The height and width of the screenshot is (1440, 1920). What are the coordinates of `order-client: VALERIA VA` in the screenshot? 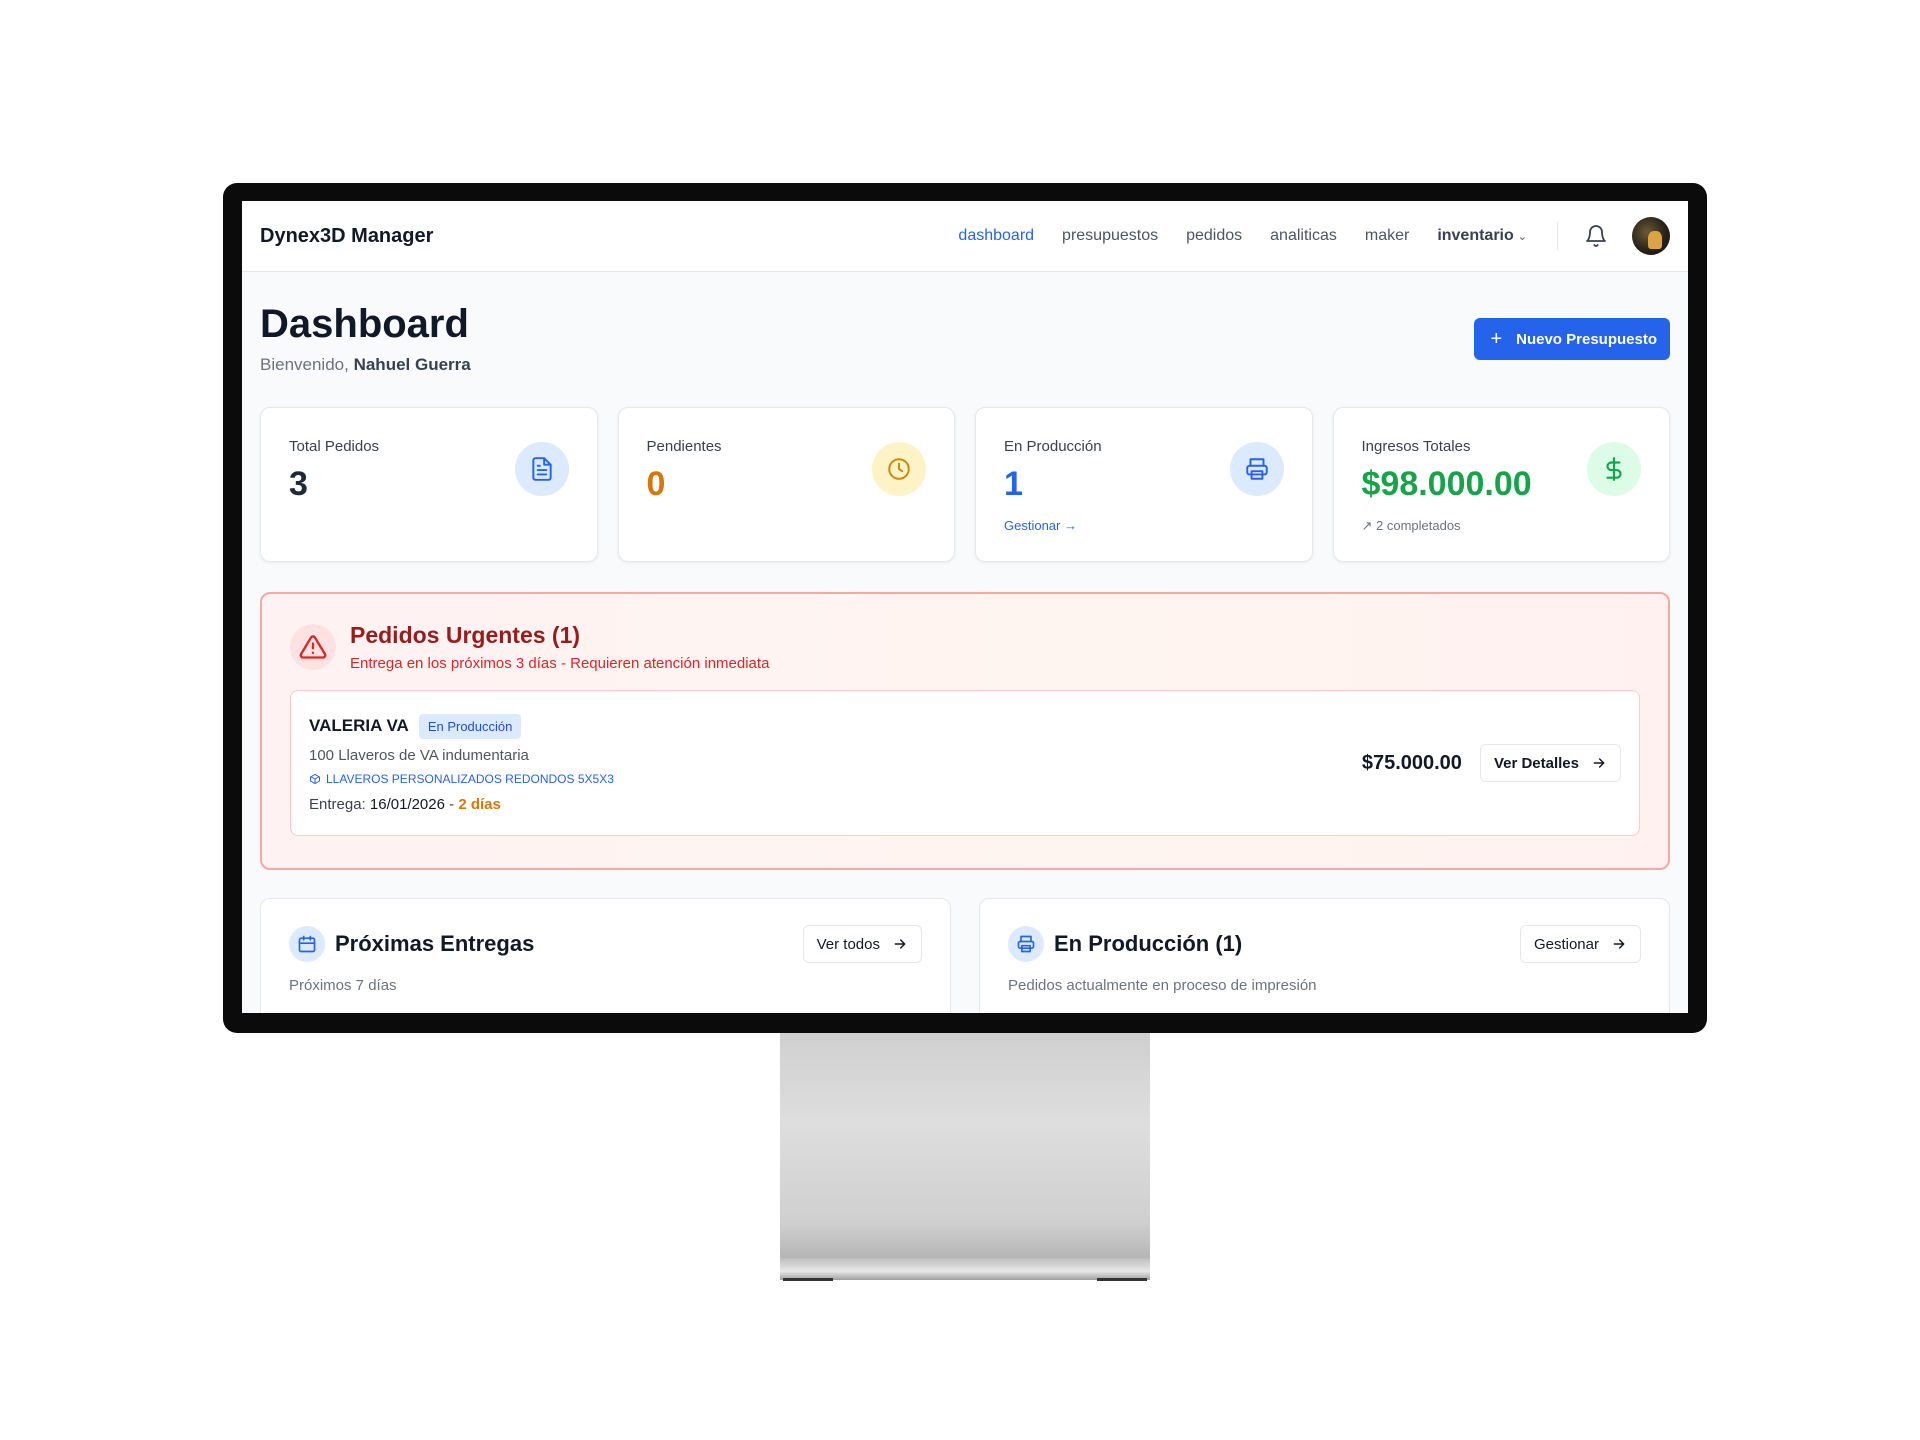 It's located at (359, 725).